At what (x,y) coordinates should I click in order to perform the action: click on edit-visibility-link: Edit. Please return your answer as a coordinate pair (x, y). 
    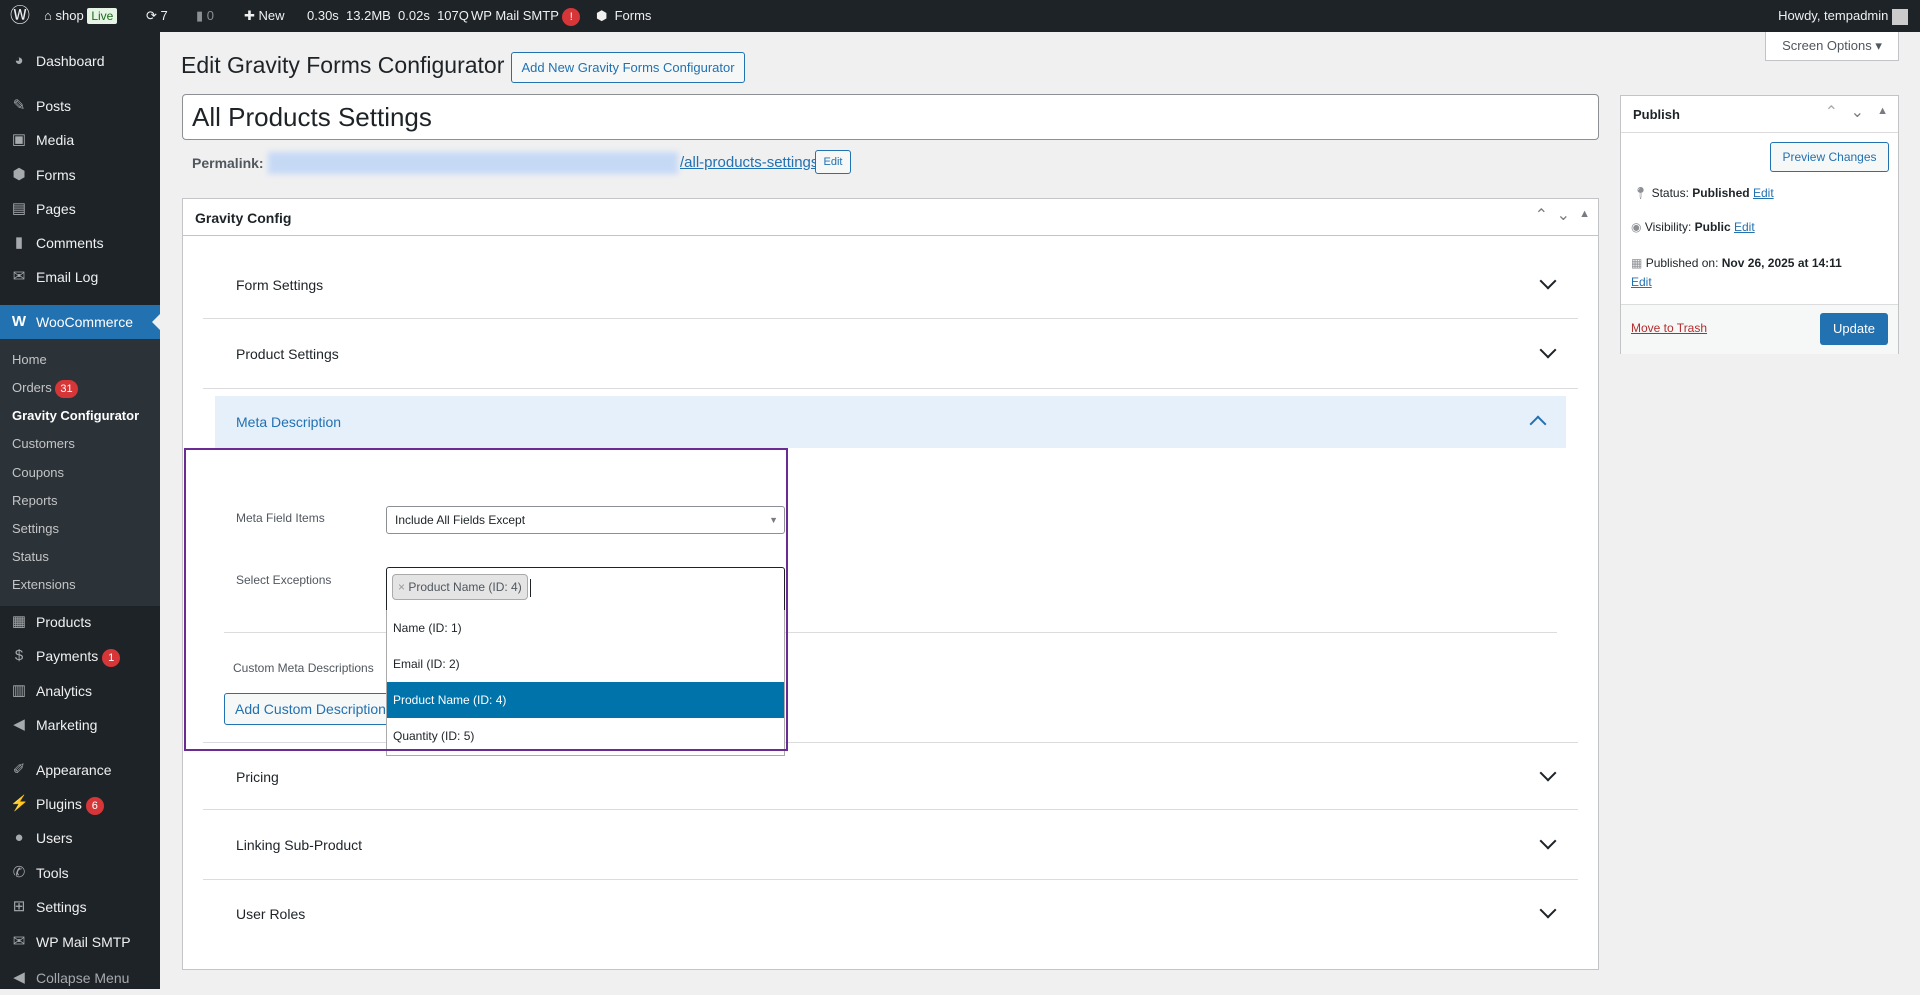
    Looking at the image, I should click on (1744, 227).